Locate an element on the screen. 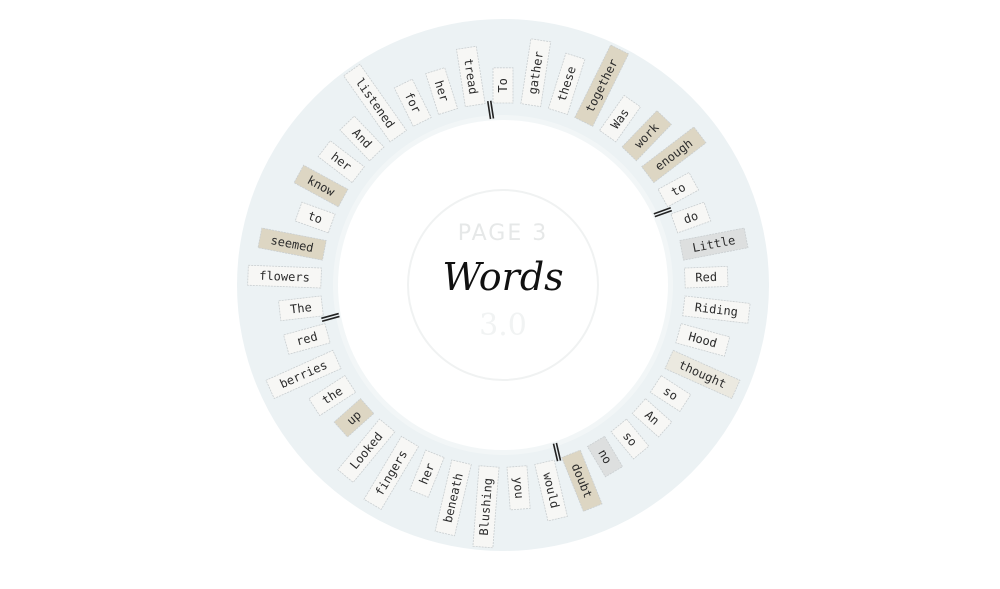 The image size is (1000, 589). center-title: Words is located at coordinates (502, 277).